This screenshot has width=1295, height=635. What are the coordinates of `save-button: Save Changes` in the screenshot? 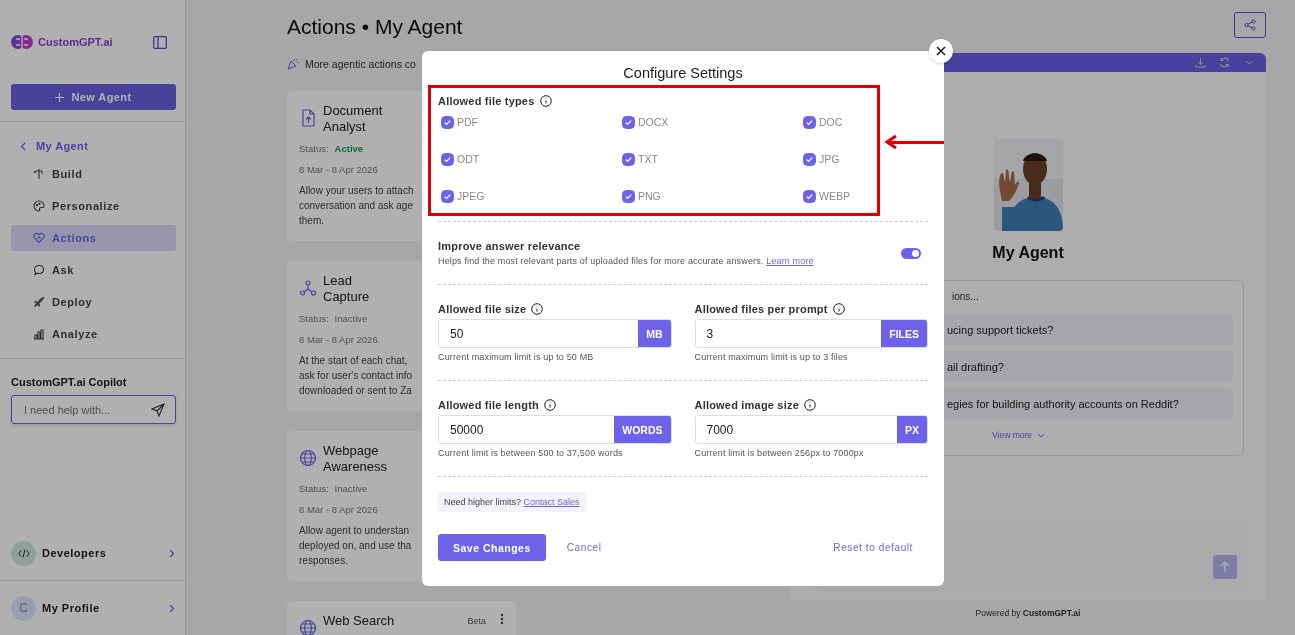 It's located at (492, 547).